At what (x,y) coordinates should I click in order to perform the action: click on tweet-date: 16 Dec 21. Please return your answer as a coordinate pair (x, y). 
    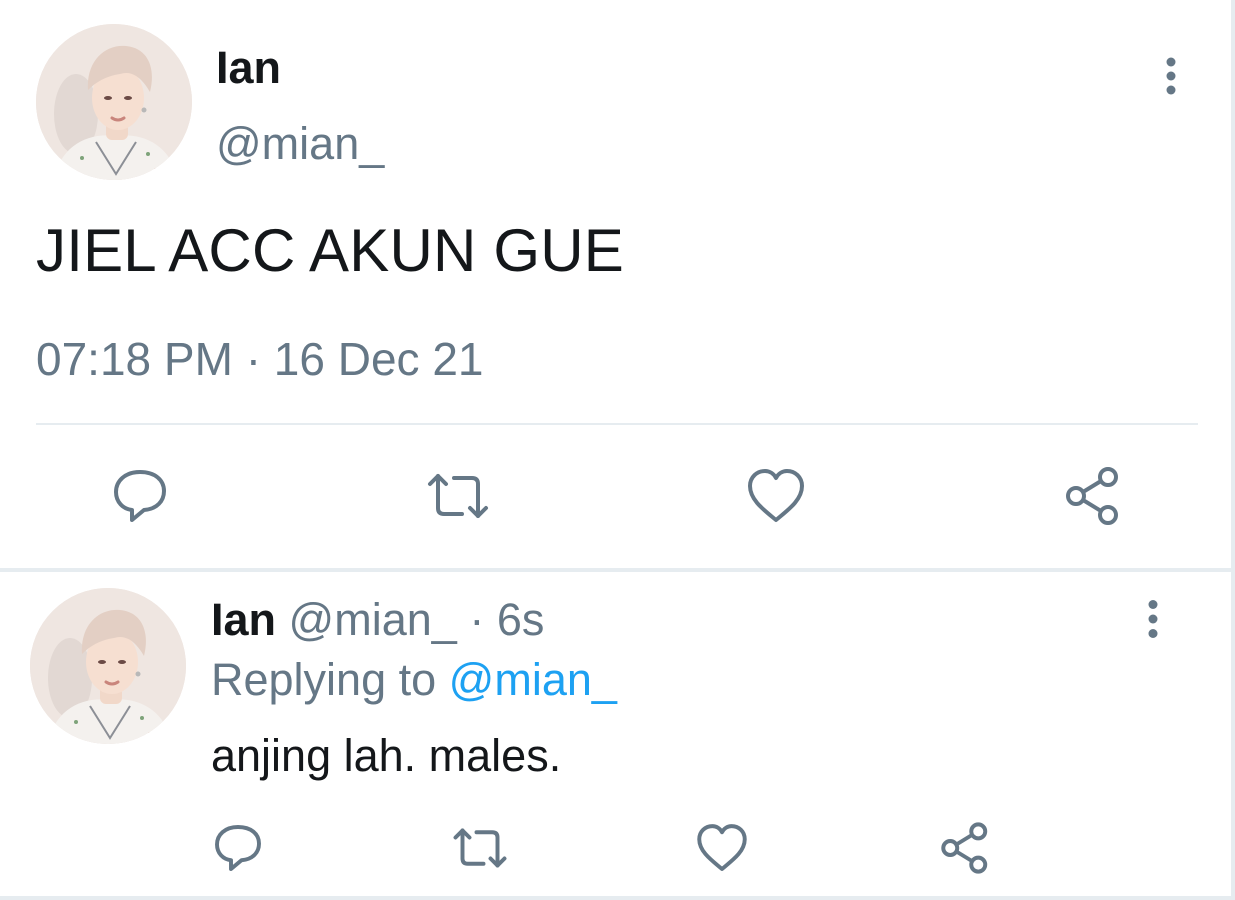
    Looking at the image, I should click on (378, 359).